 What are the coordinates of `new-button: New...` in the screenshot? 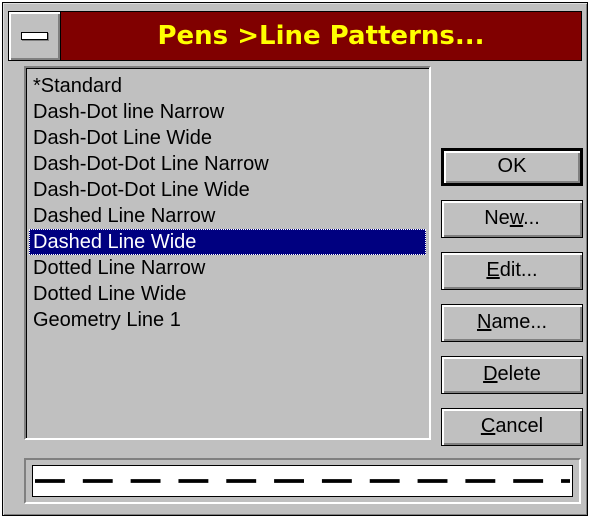 It's located at (512, 219).